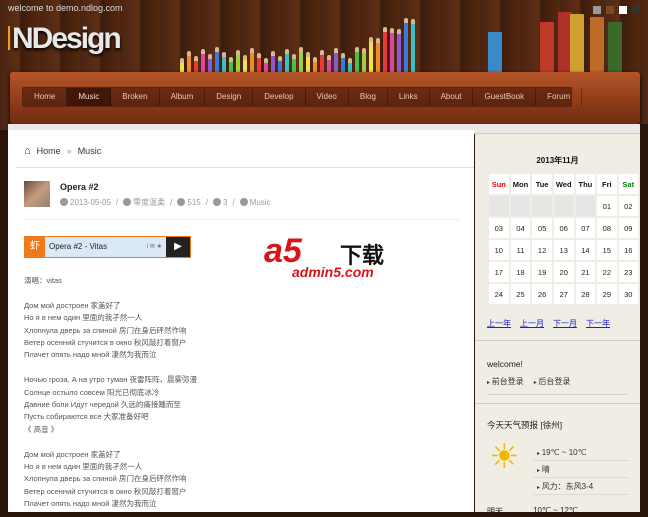  What do you see at coordinates (37, 194) in the screenshot?
I see `author-avatar` at bounding box center [37, 194].